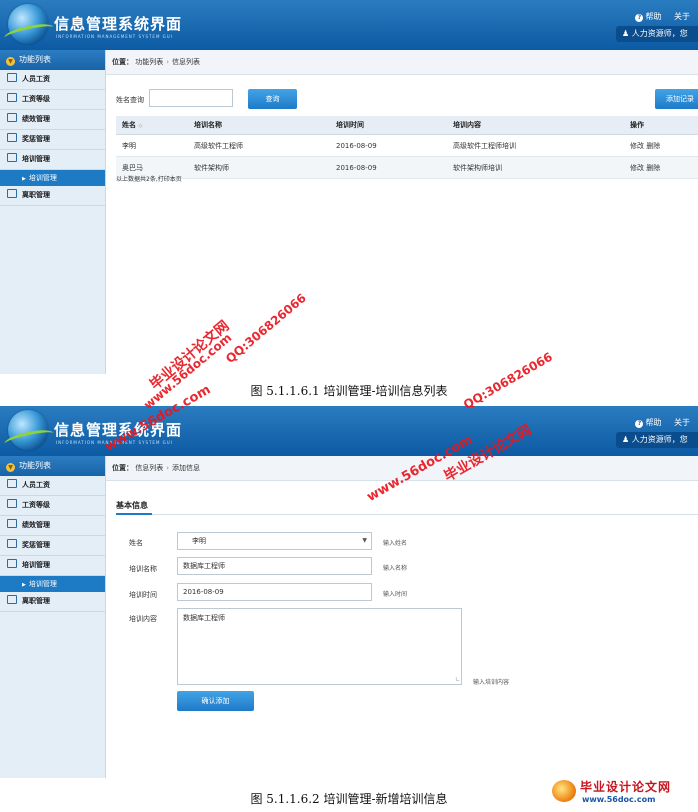 This screenshot has width=698, height=812. Describe the element at coordinates (118, 24) in the screenshot. I see `app-title: 信息管理系统界面` at that location.